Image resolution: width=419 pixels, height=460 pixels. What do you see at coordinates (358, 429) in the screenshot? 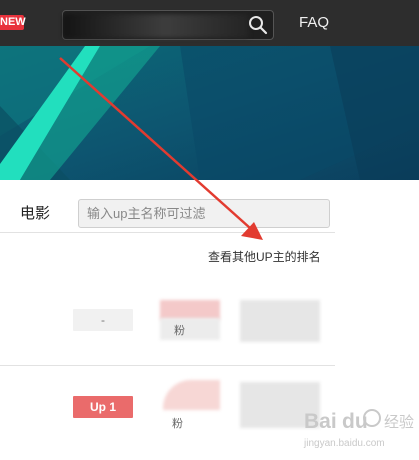
I see `baidu-jingyan-watermark: Bai du 经验 jingyan.baidu.com` at bounding box center [358, 429].